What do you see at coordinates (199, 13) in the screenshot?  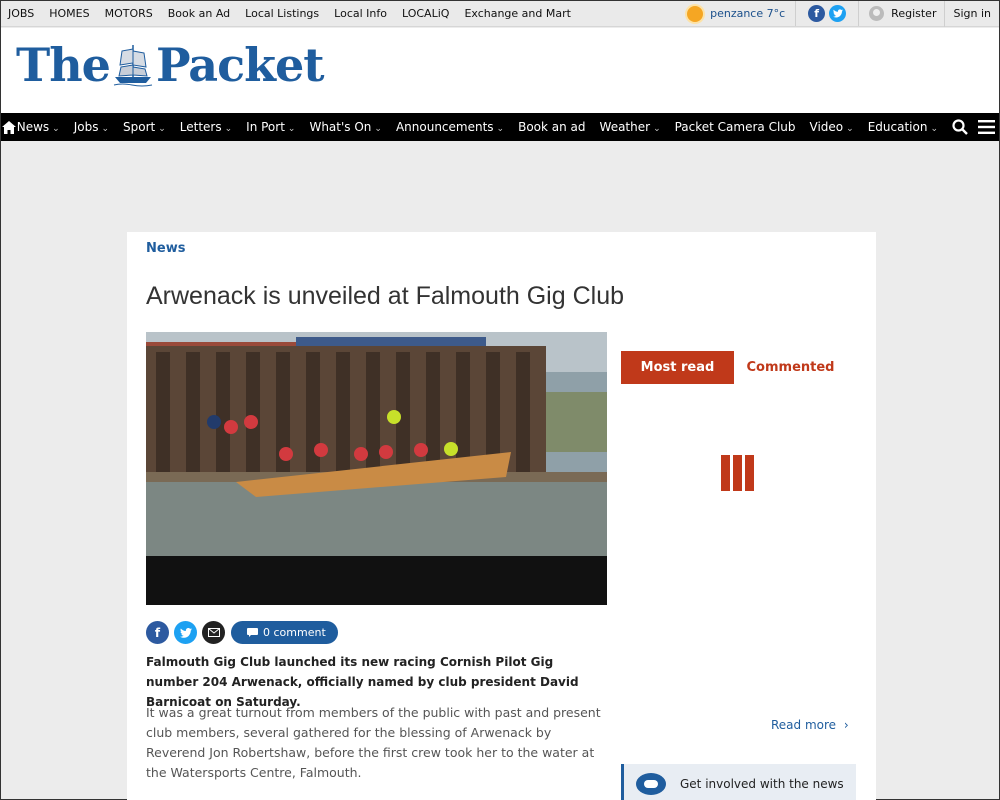 I see `top-link-book-an-ad: Book an Ad` at bounding box center [199, 13].